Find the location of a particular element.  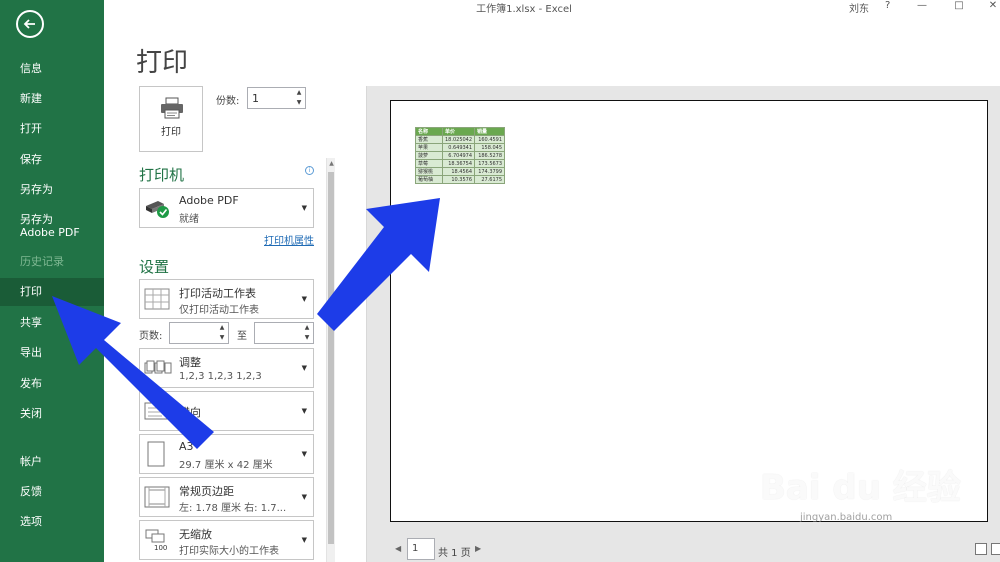

table-cell: 160.4591 is located at coordinates (490, 139).